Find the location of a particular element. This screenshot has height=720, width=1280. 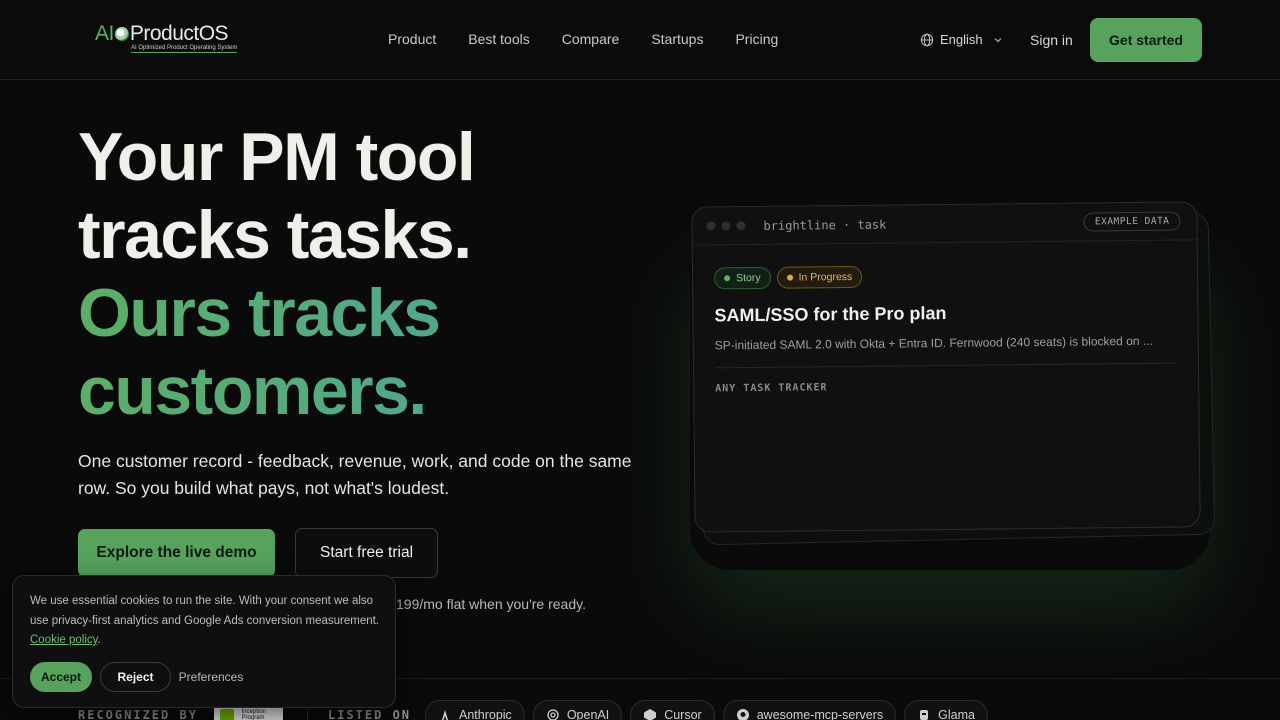

recognized-by-label: RECOGNIZED BY is located at coordinates (138, 714).